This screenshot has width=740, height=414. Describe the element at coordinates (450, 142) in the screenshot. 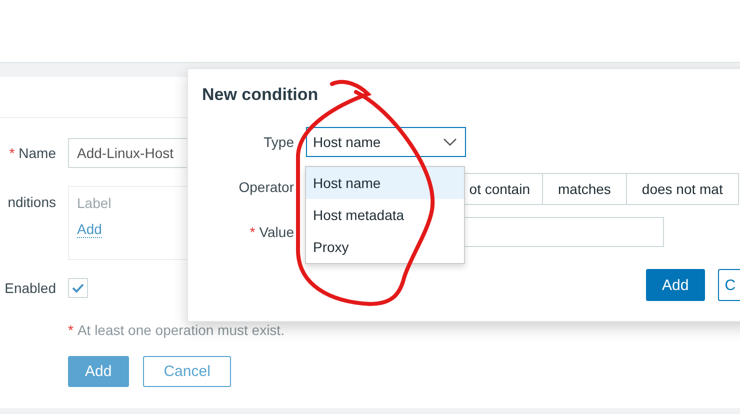

I see `caret-icon` at that location.